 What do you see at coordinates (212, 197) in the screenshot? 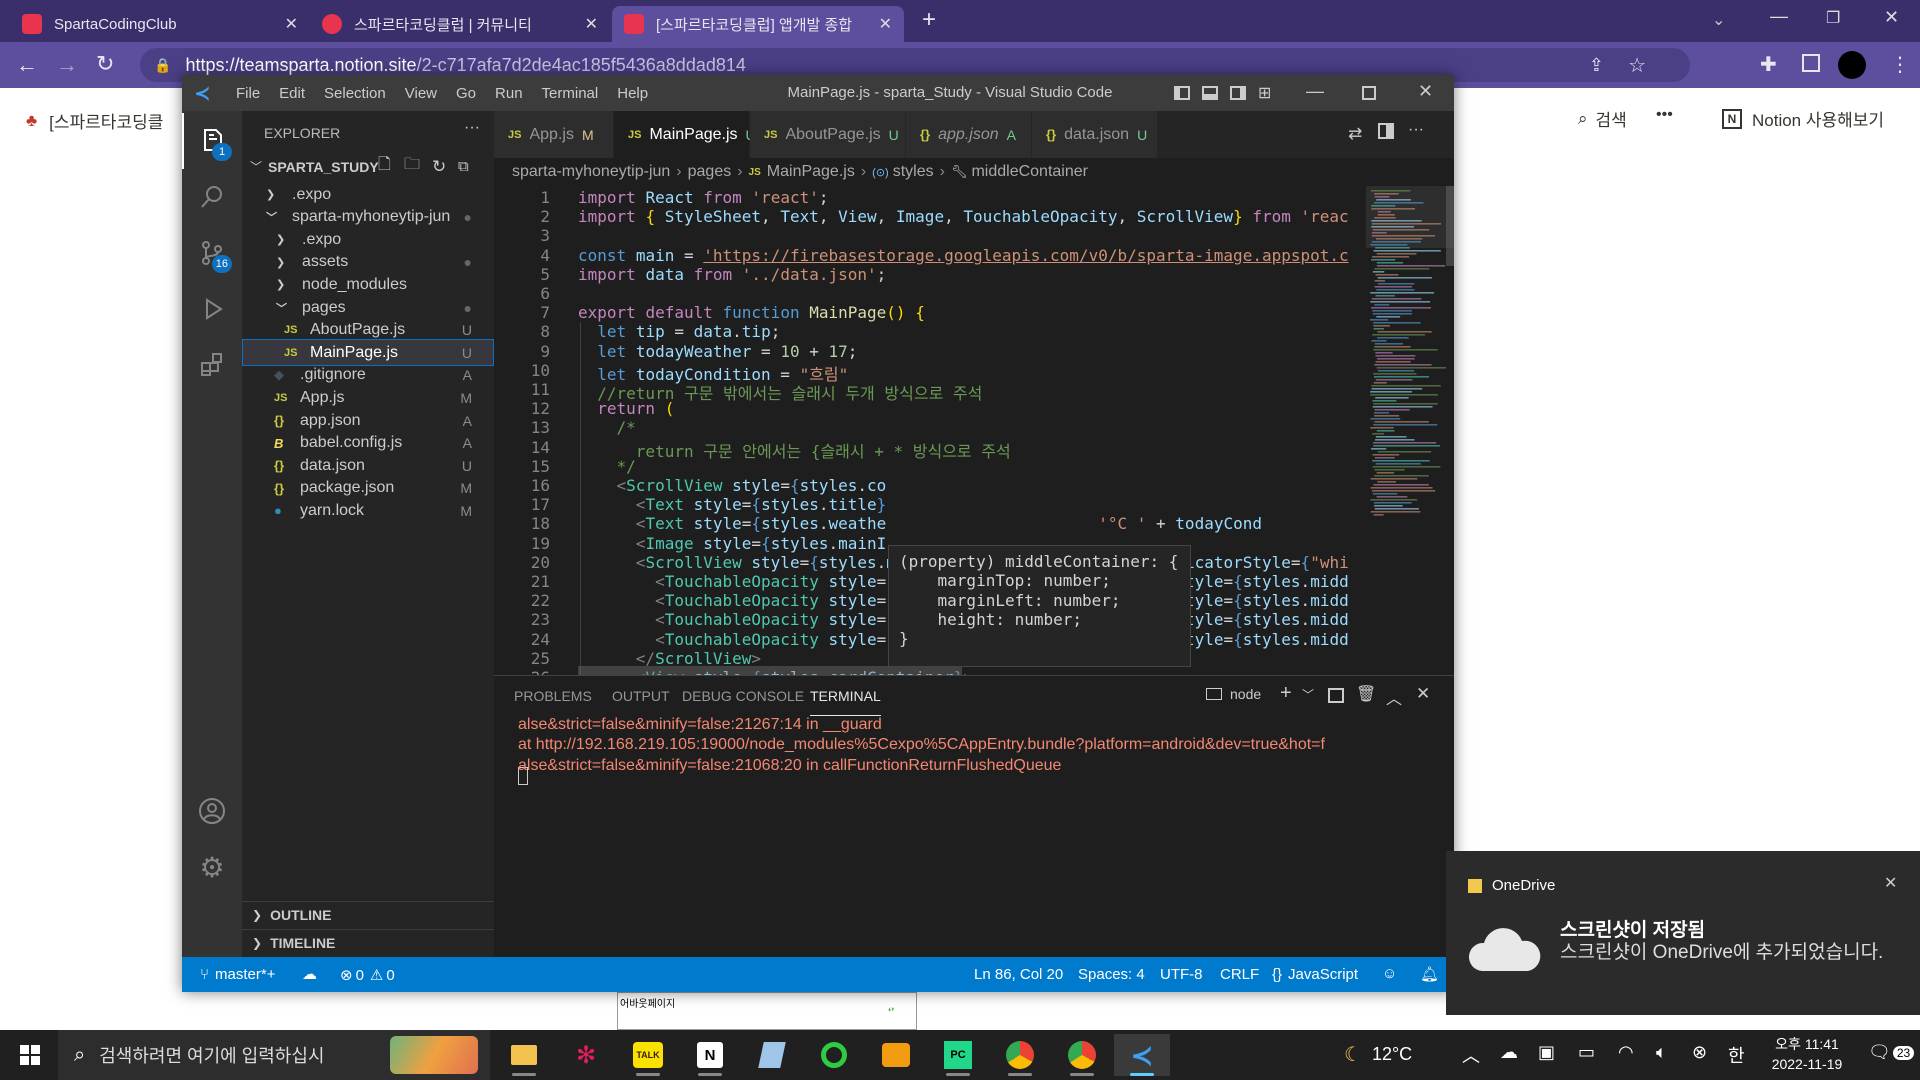
I see `search-icon` at bounding box center [212, 197].